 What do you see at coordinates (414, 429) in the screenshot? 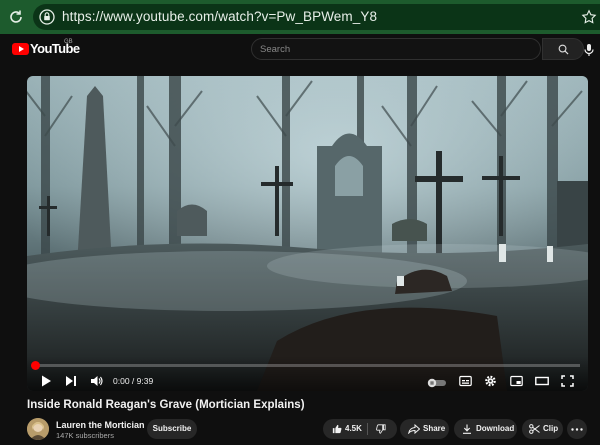
I see `share-arrow-icon` at bounding box center [414, 429].